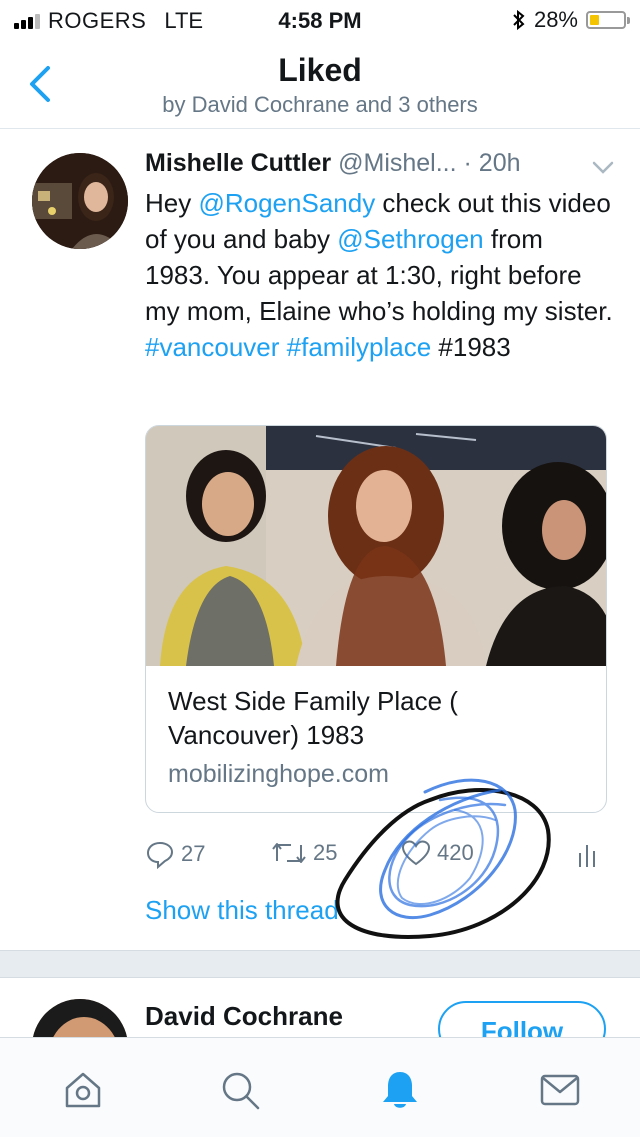 This screenshot has height=1137, width=640. What do you see at coordinates (172, 203) in the screenshot?
I see `tweet-text-part: Hey` at bounding box center [172, 203].